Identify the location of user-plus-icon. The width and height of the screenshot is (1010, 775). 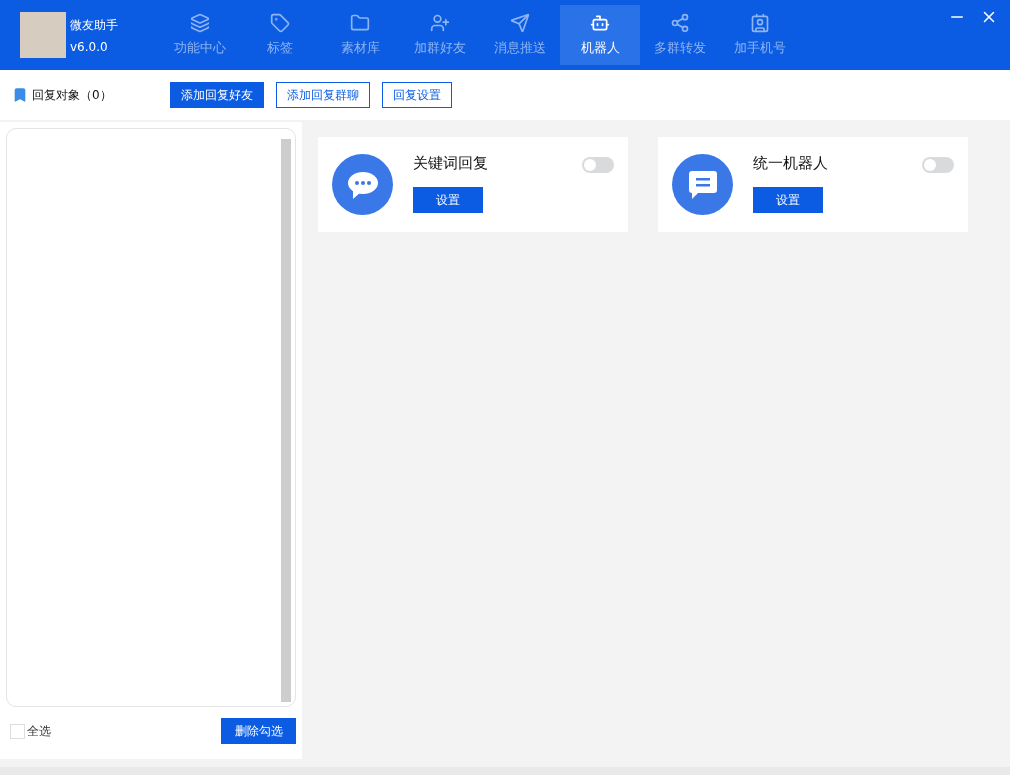
(440, 23).